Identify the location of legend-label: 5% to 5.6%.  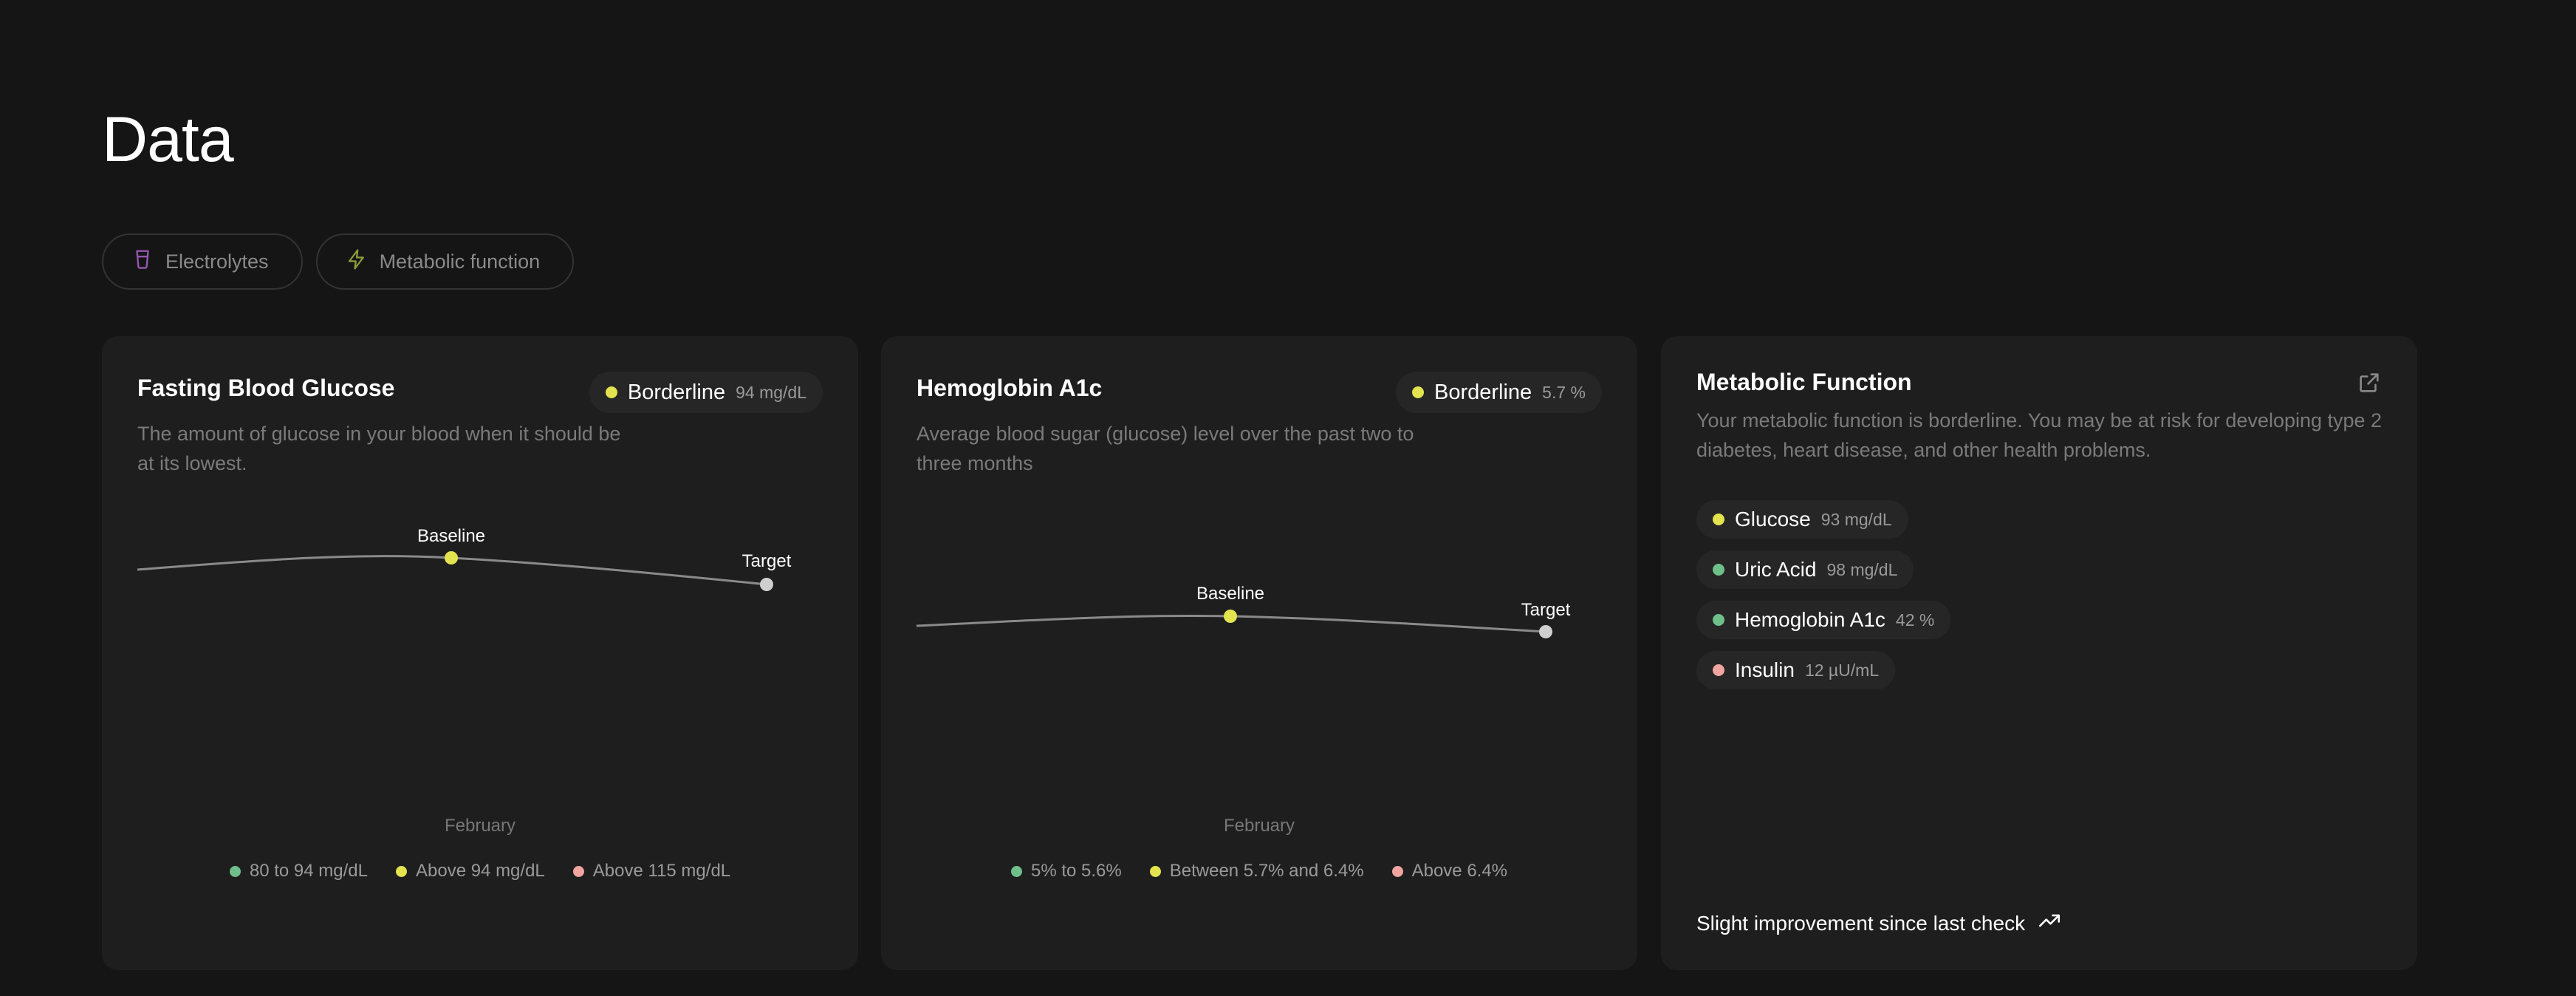
(1076, 871).